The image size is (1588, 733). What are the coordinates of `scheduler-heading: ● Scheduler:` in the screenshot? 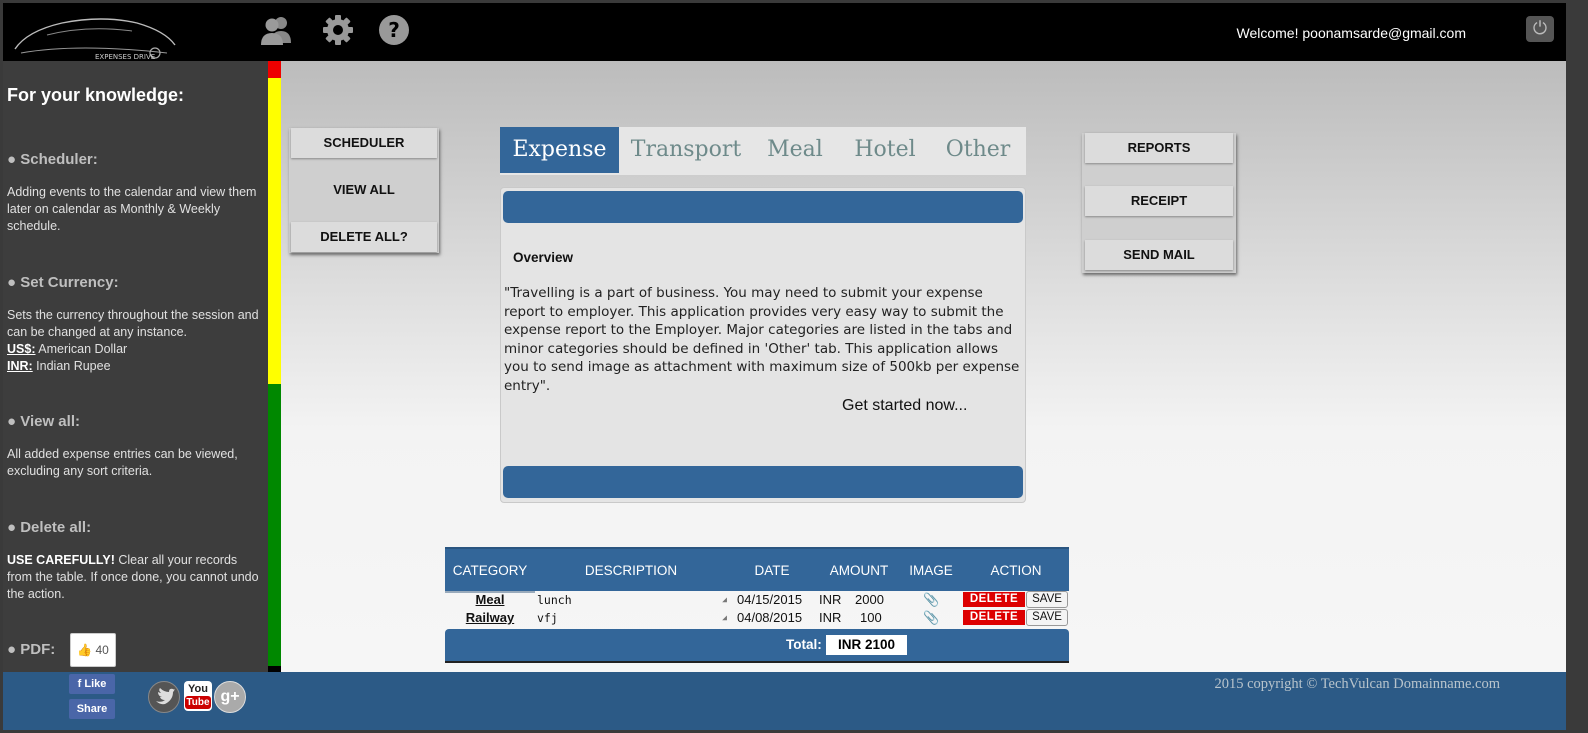 It's located at (52, 159).